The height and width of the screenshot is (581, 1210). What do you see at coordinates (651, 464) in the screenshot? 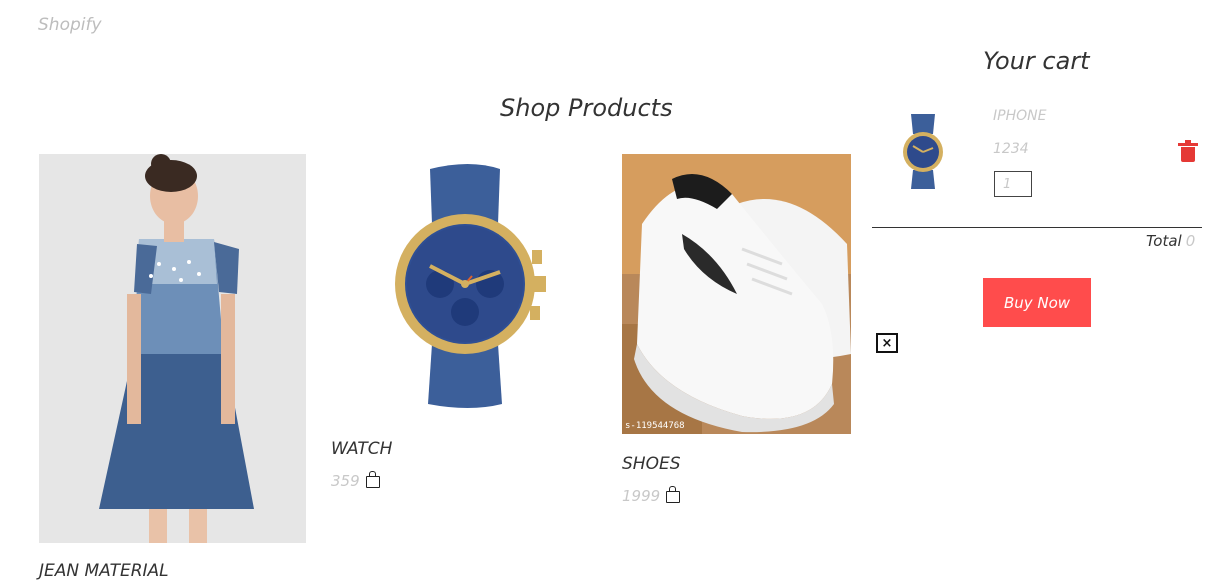
I see `product-name: SHOES` at bounding box center [651, 464].